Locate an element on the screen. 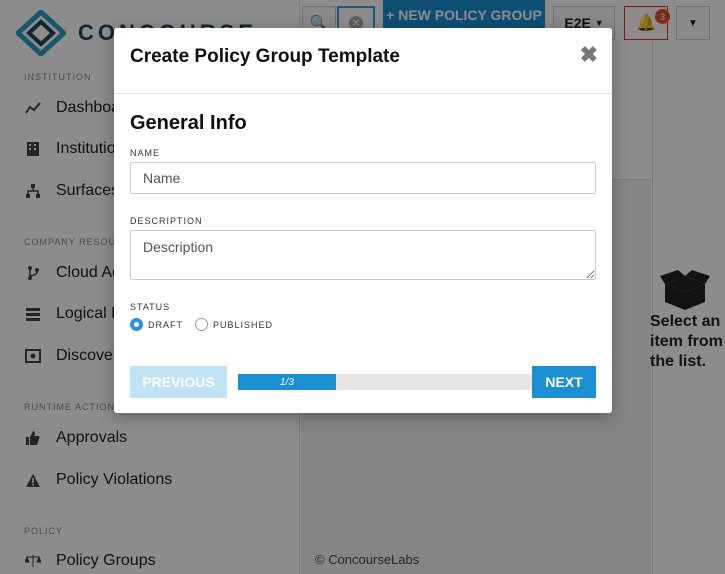 The width and height of the screenshot is (725, 574). name-input is located at coordinates (363, 178).